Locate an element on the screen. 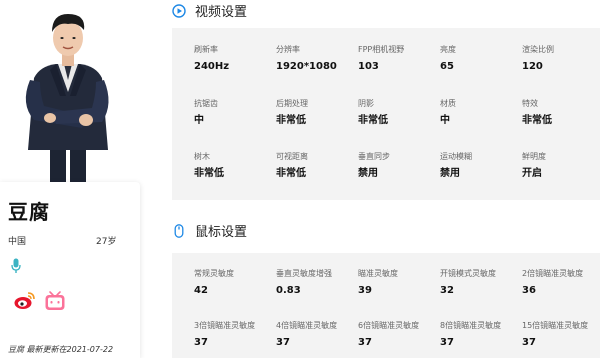  last-updated-text: 豆腐 最新更新在2021-07-22 is located at coordinates (61, 349).